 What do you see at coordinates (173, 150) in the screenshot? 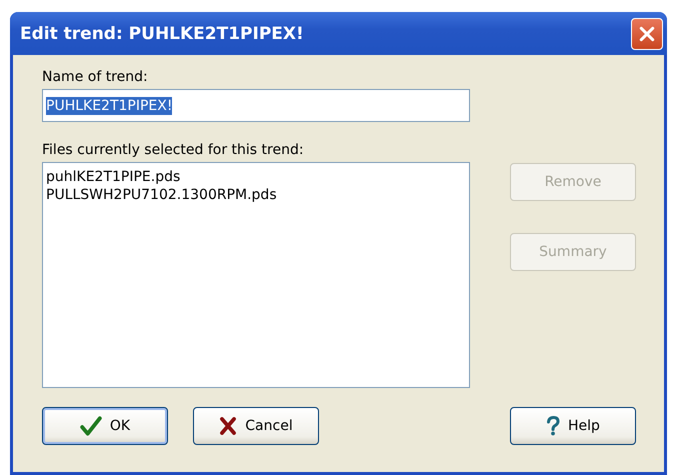
I see `list-label: Files currently selected for this trend:` at bounding box center [173, 150].